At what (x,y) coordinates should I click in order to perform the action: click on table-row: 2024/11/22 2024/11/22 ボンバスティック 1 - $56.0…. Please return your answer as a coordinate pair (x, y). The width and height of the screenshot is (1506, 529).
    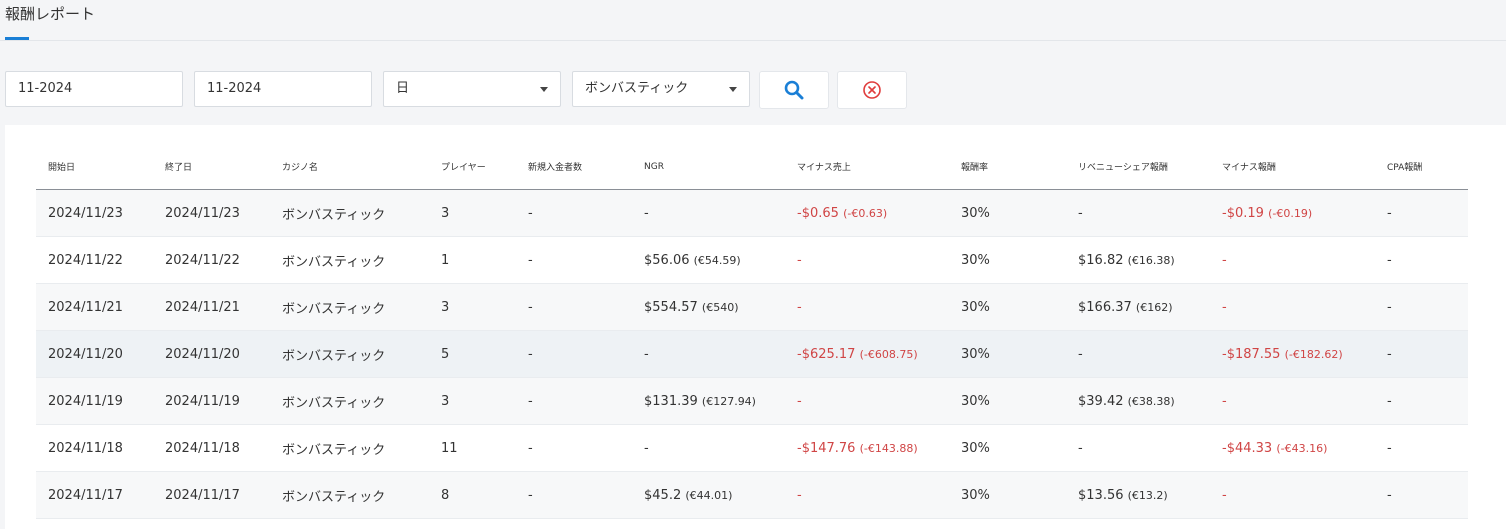
    Looking at the image, I should click on (752, 260).